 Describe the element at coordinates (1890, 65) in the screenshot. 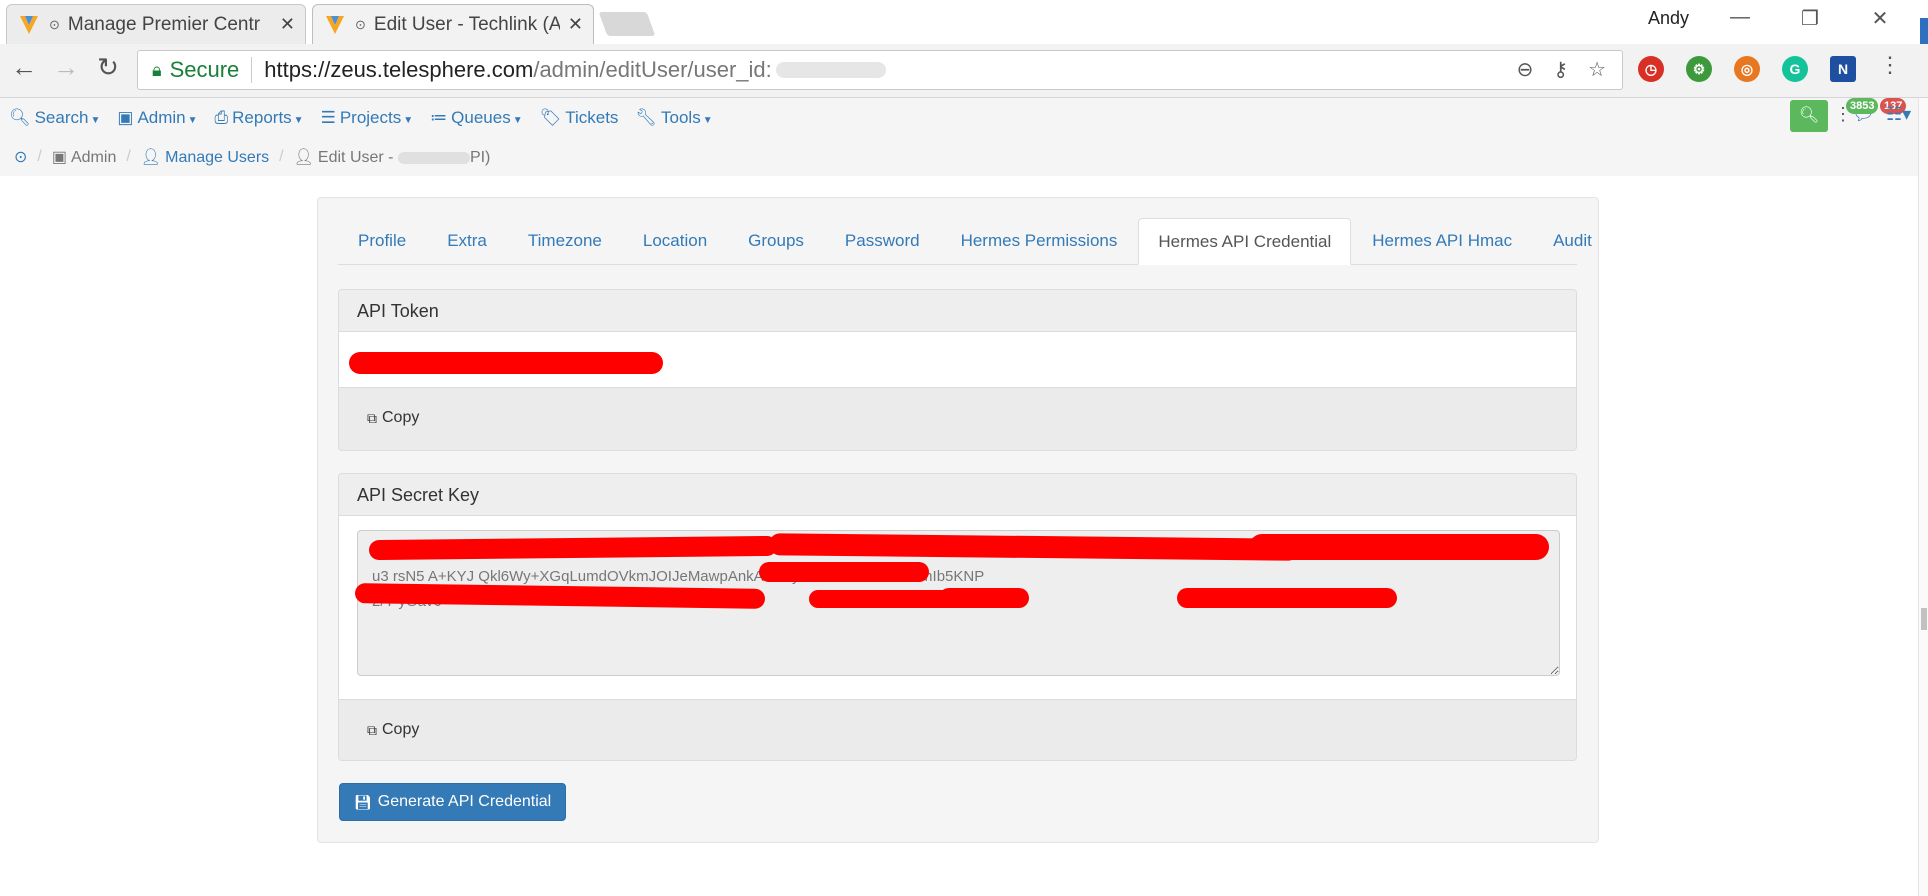

I see `browser-menu-icon: ⋮` at that location.